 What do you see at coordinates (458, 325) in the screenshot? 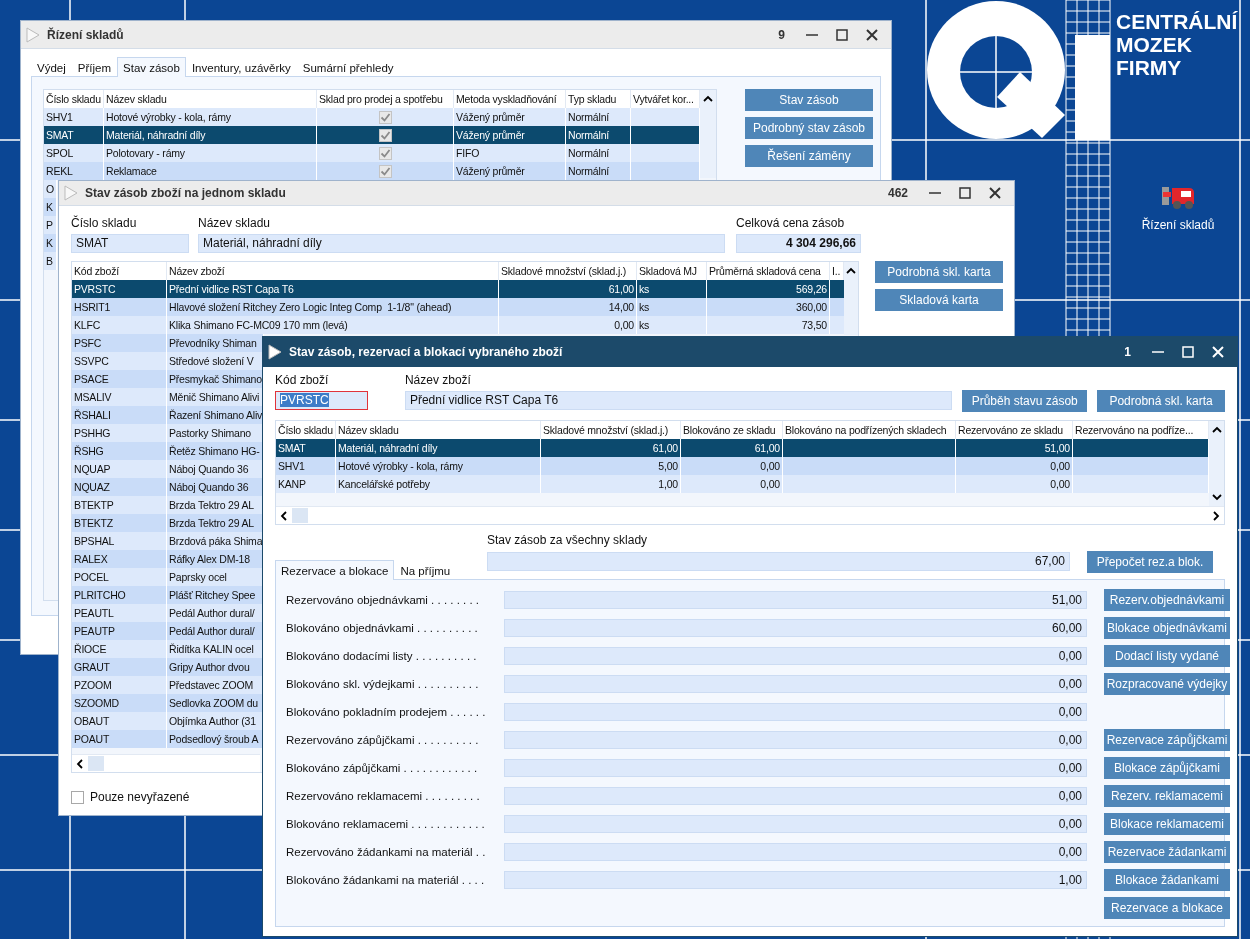
I see `table-row: KLFC Klika Shimano FC-MC09 170 mm (levá) 0,00 ks 73,50` at bounding box center [458, 325].